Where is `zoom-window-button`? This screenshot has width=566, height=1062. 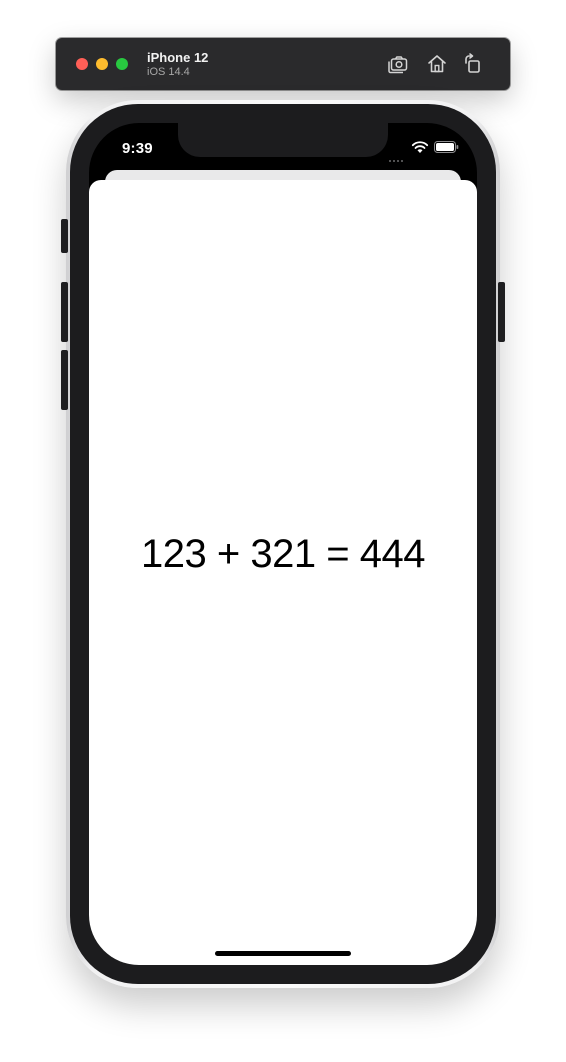
zoom-window-button is located at coordinates (122, 64).